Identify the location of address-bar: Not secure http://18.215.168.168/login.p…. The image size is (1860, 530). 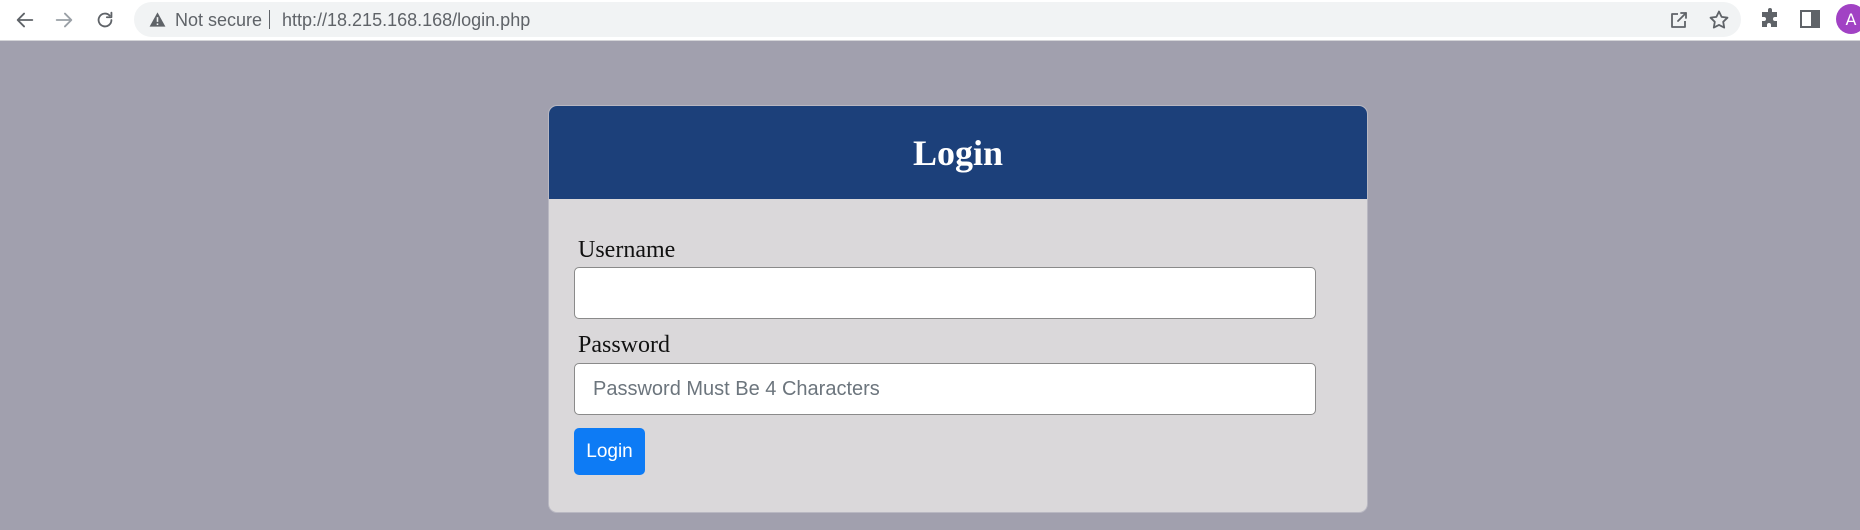
(937, 19).